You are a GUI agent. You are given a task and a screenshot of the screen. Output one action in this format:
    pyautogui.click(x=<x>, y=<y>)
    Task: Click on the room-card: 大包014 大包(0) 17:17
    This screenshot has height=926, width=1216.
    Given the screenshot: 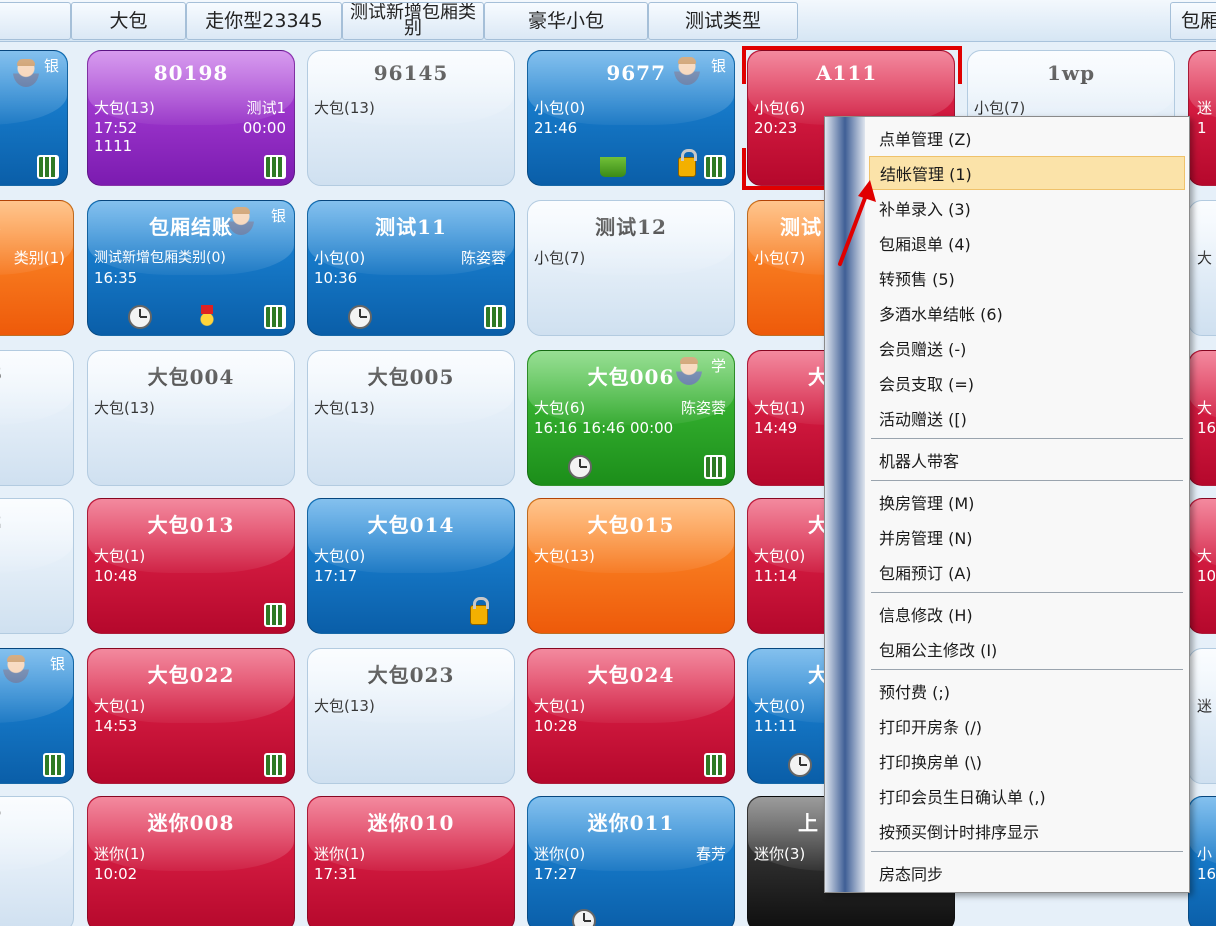 What is the action you would take?
    pyautogui.click(x=411, y=566)
    